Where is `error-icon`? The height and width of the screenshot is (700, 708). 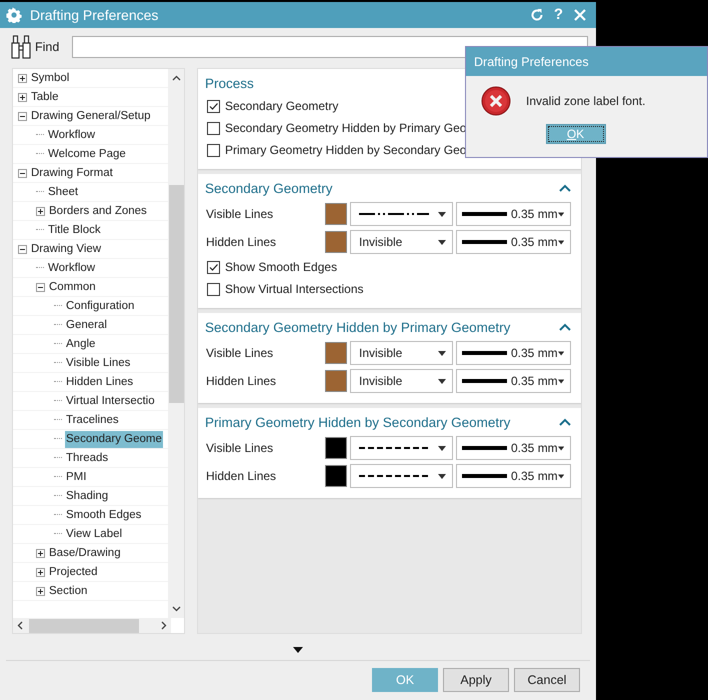 error-icon is located at coordinates (496, 101).